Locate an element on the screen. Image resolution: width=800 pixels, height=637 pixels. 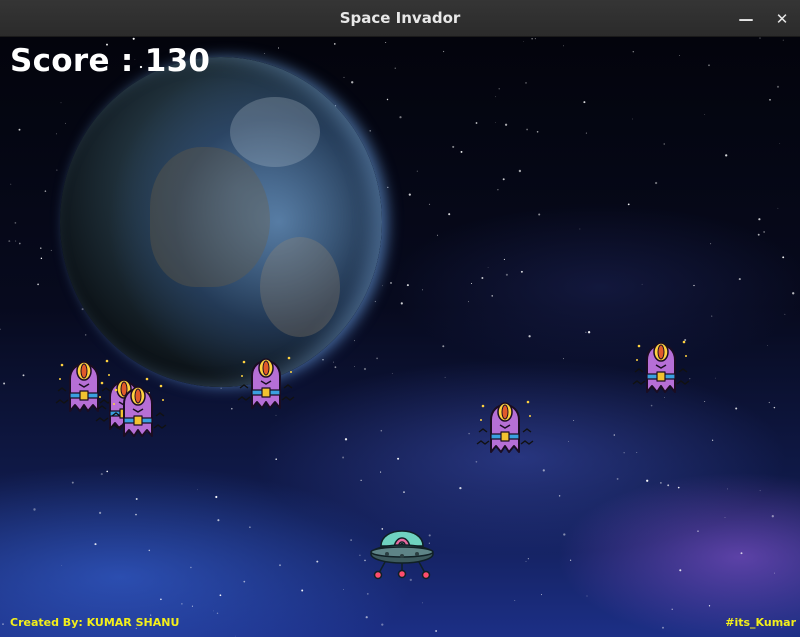
planet-continent is located at coordinates (300, 287).